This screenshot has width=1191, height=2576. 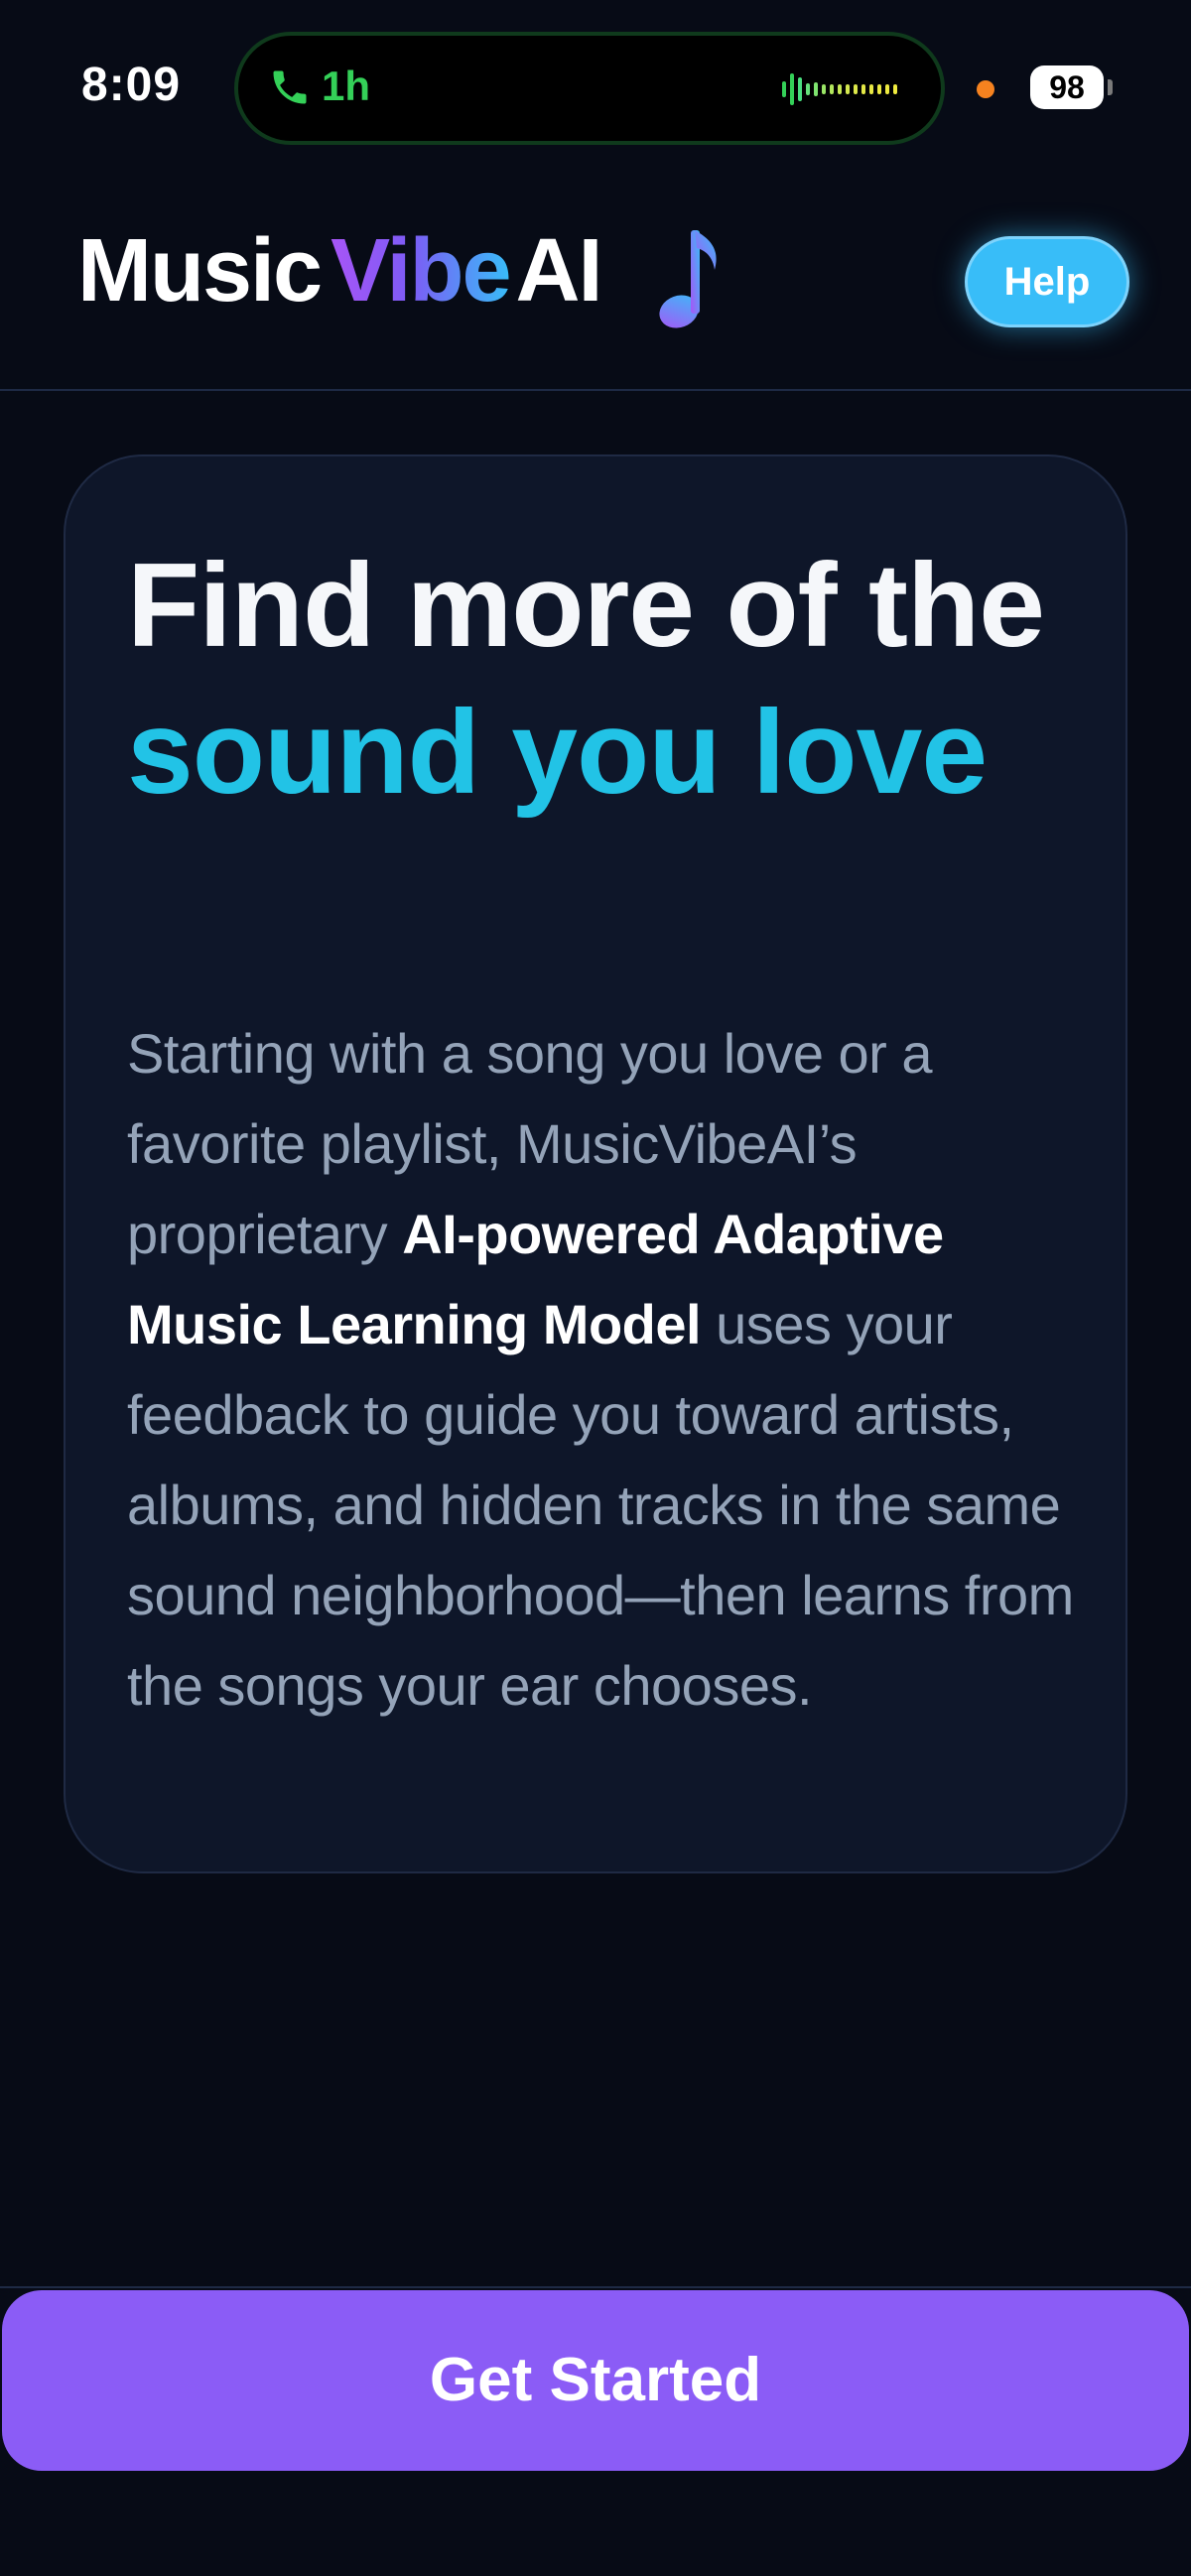 I want to click on logo-text-vibe: Vibe, so click(x=421, y=271).